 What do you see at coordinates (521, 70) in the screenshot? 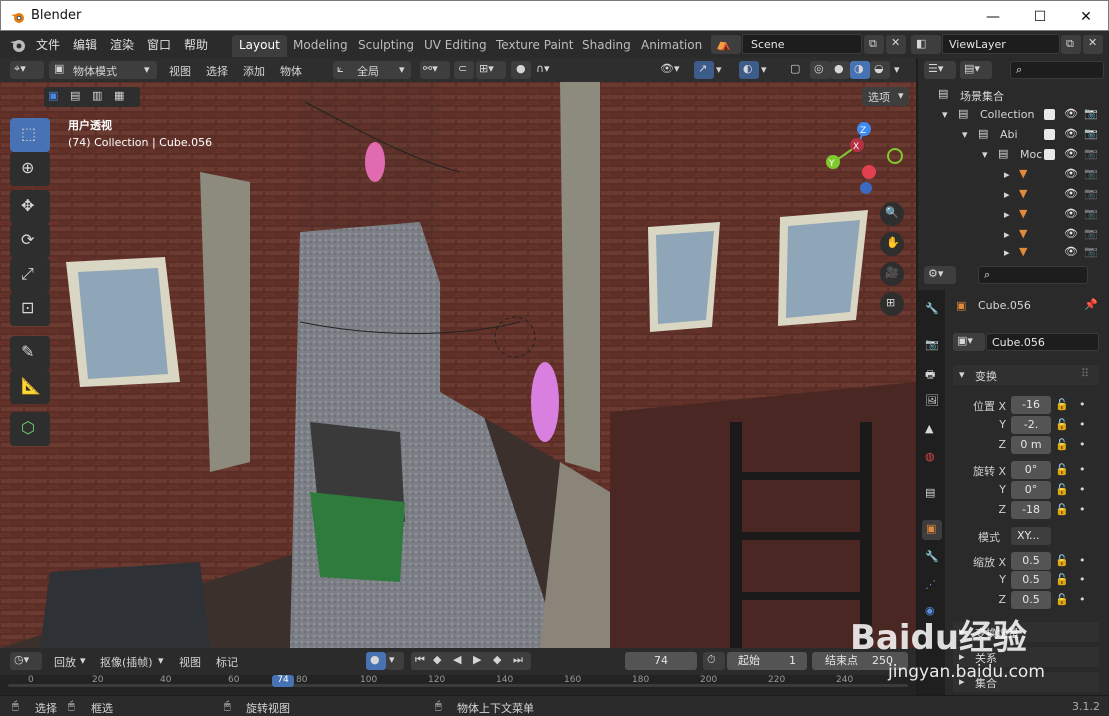
I see `proportional-edit-toggle: ●` at bounding box center [521, 70].